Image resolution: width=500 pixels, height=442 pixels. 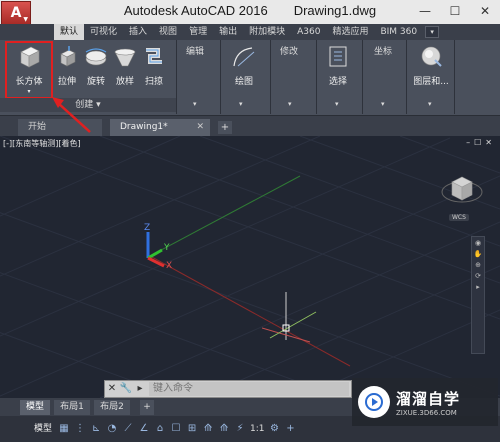 What do you see at coordinates (428, 398) in the screenshot?
I see `watermark-title: 溜溜自学` at bounding box center [428, 398].